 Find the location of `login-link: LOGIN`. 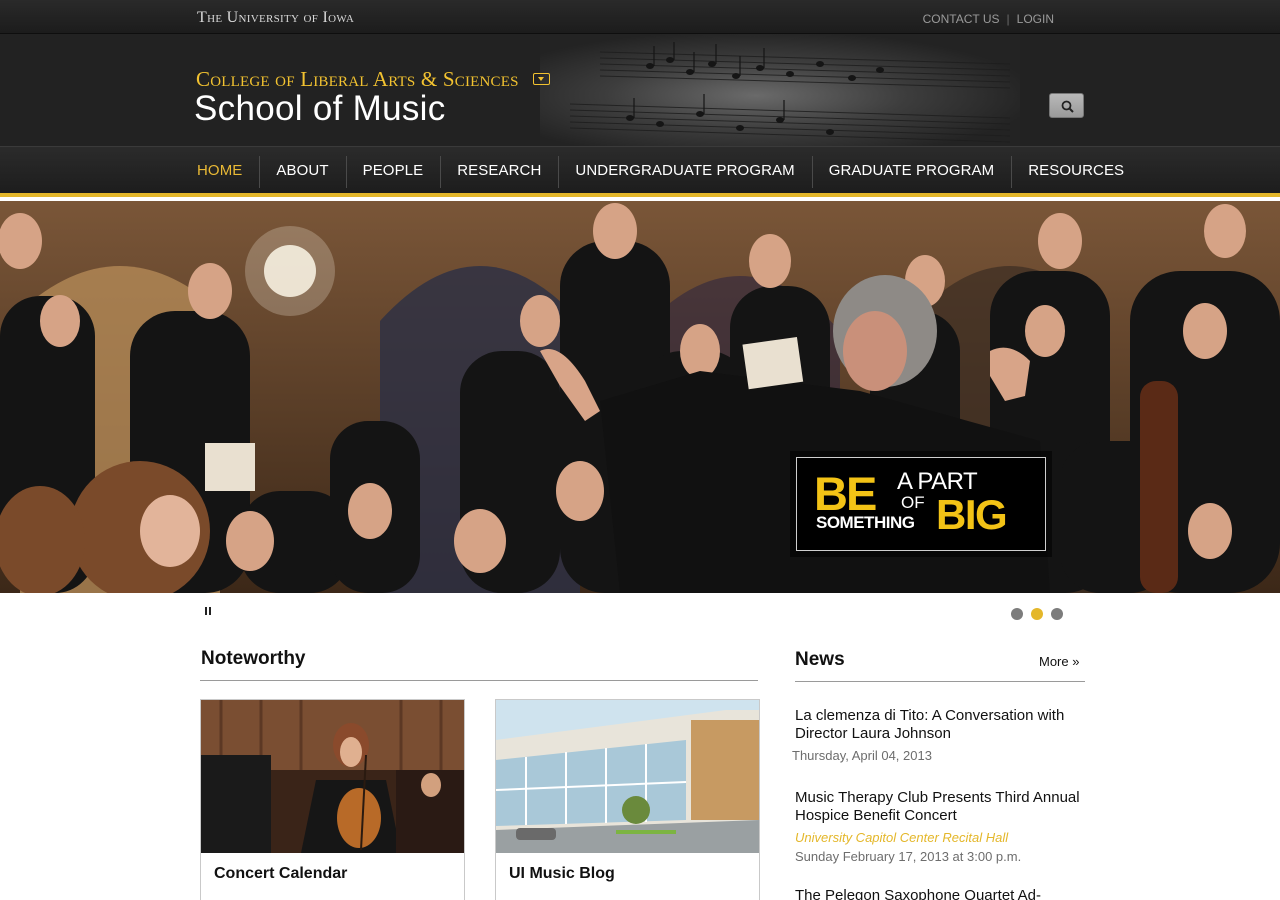

login-link: LOGIN is located at coordinates (1035, 19).